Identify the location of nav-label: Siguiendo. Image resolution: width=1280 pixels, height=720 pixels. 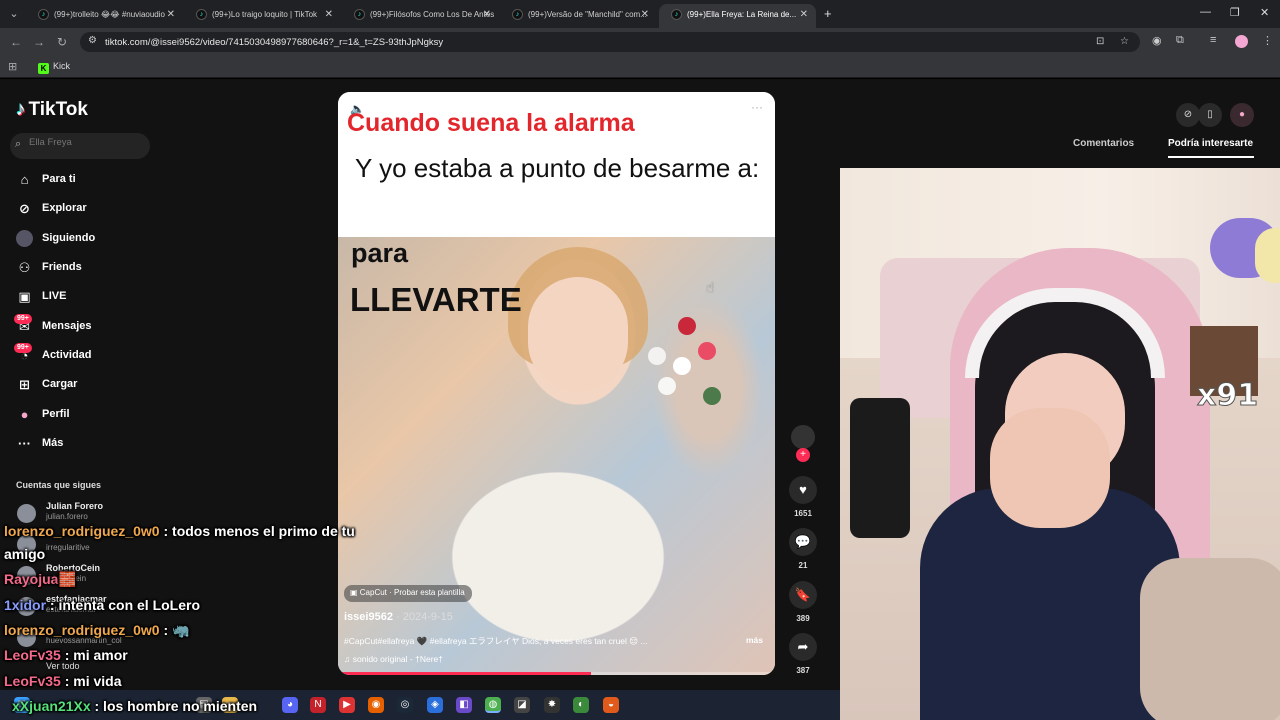
(69, 238).